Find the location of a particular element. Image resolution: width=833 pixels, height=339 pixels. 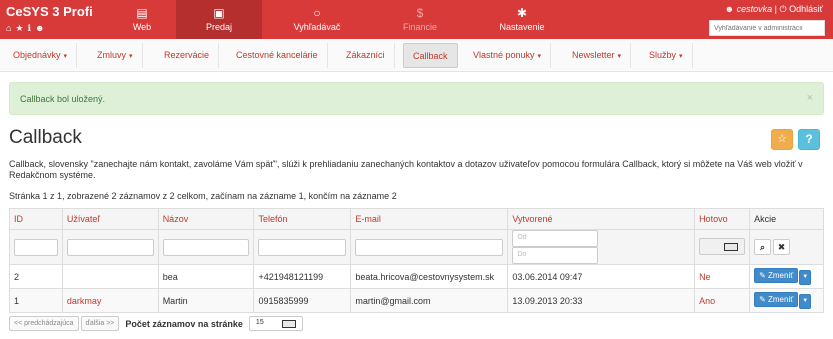

subnav-zmluvy: Zmluvy ▾ is located at coordinates (115, 55).